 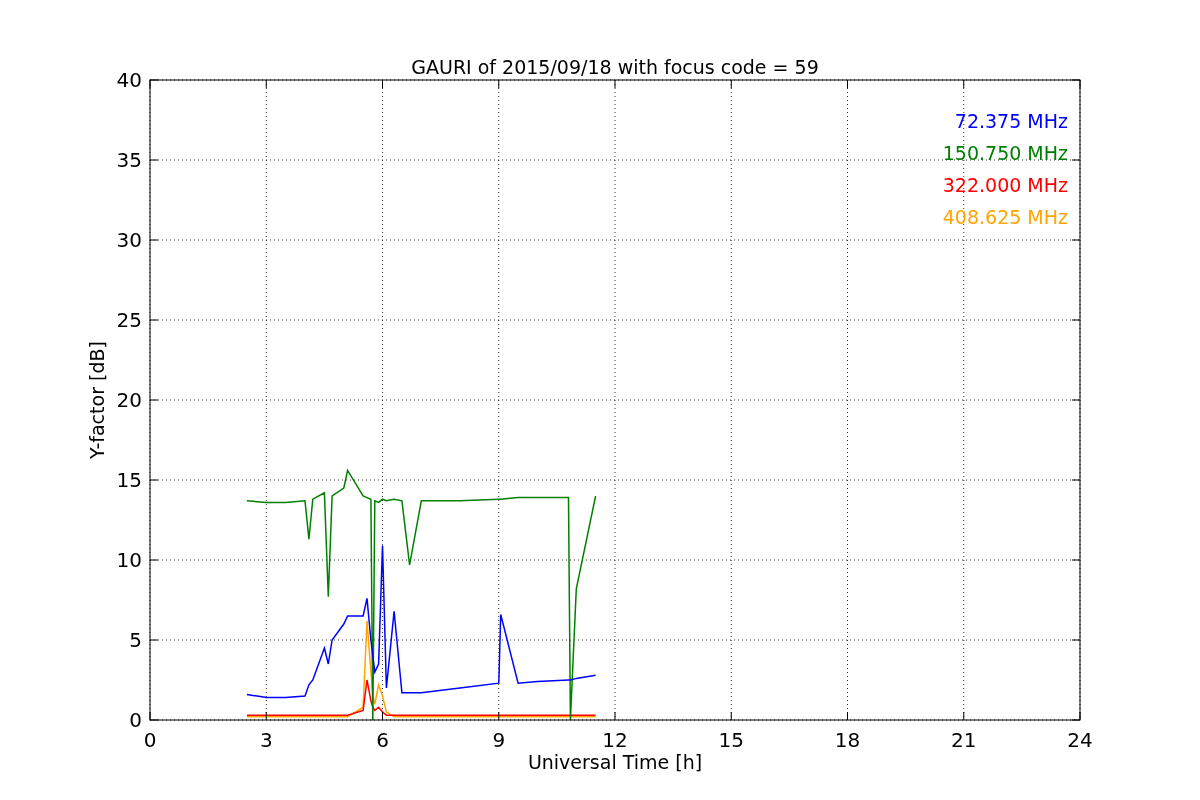 I want to click on y-tick-label: 35, so click(x=129, y=160).